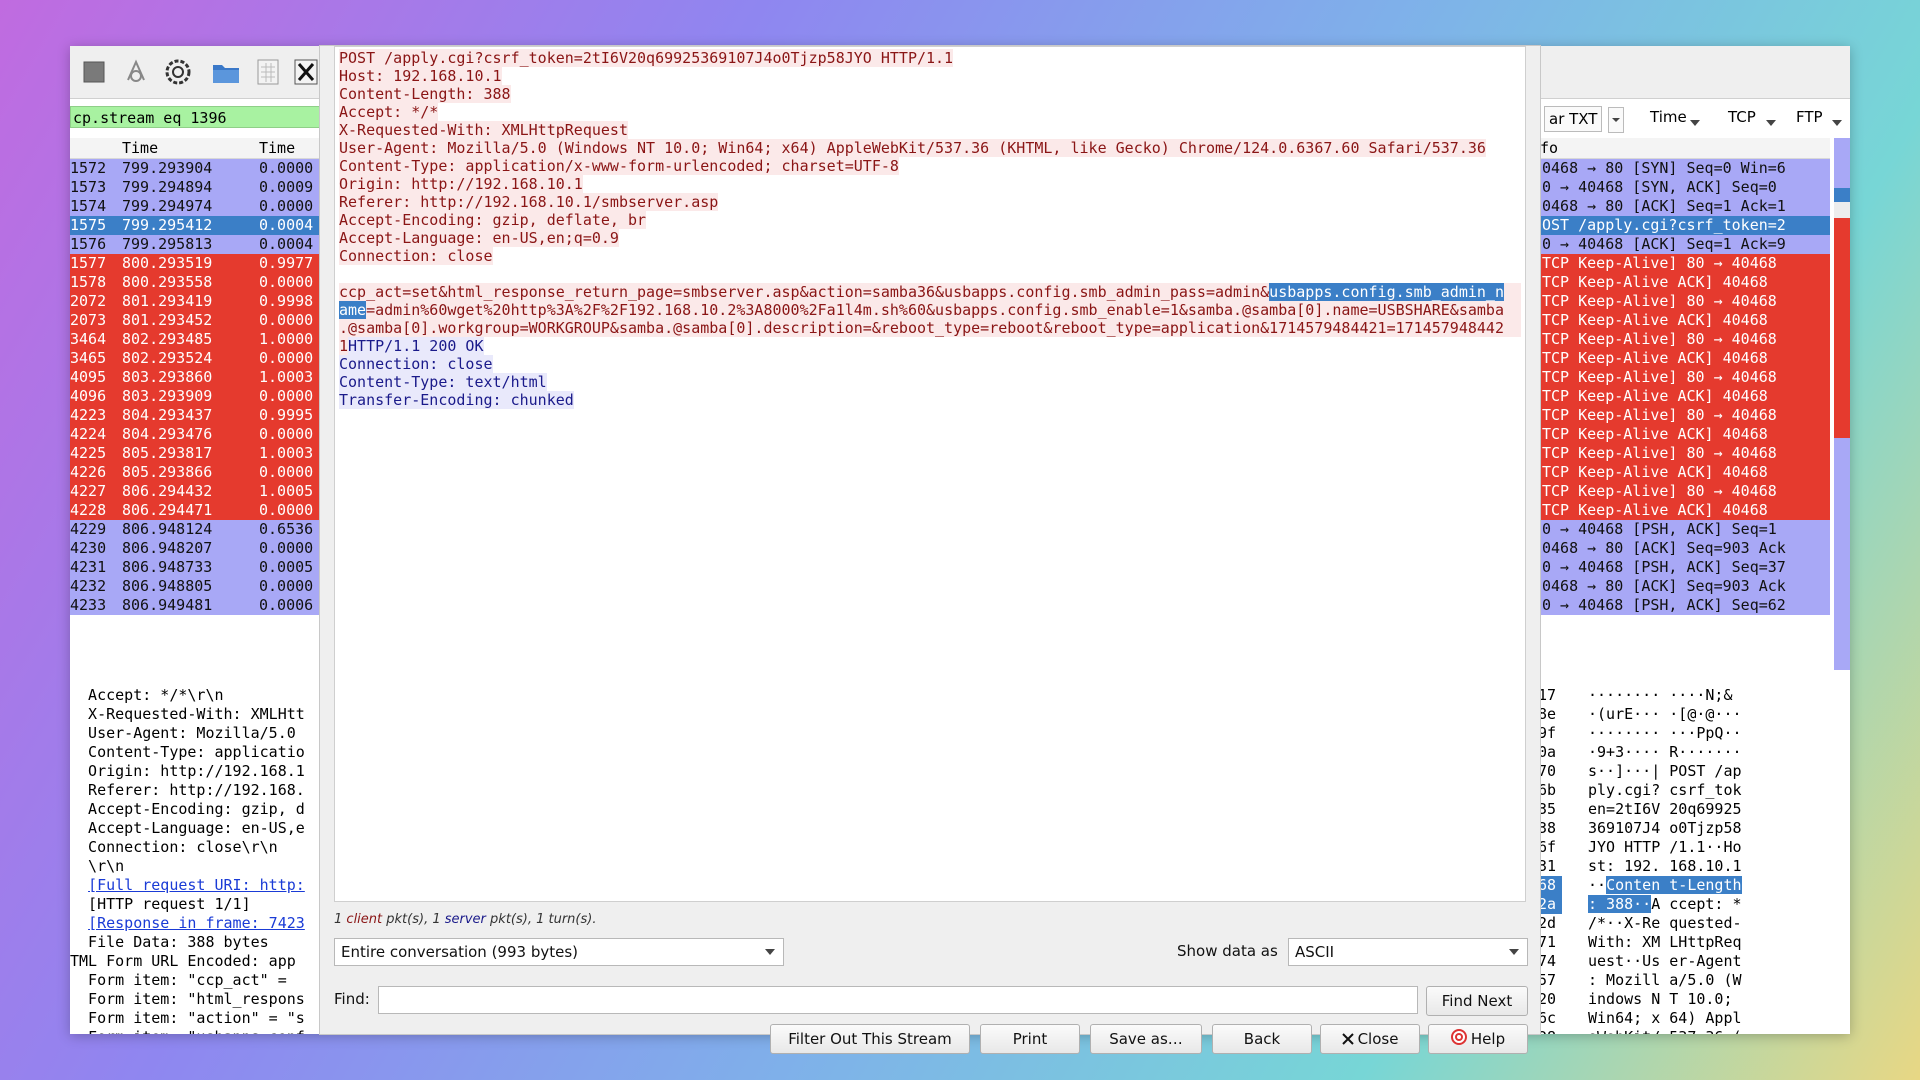 Image resolution: width=1920 pixels, height=1080 pixels. What do you see at coordinates (1771, 123) in the screenshot?
I see `tcp-sort-arrow-icon` at bounding box center [1771, 123].